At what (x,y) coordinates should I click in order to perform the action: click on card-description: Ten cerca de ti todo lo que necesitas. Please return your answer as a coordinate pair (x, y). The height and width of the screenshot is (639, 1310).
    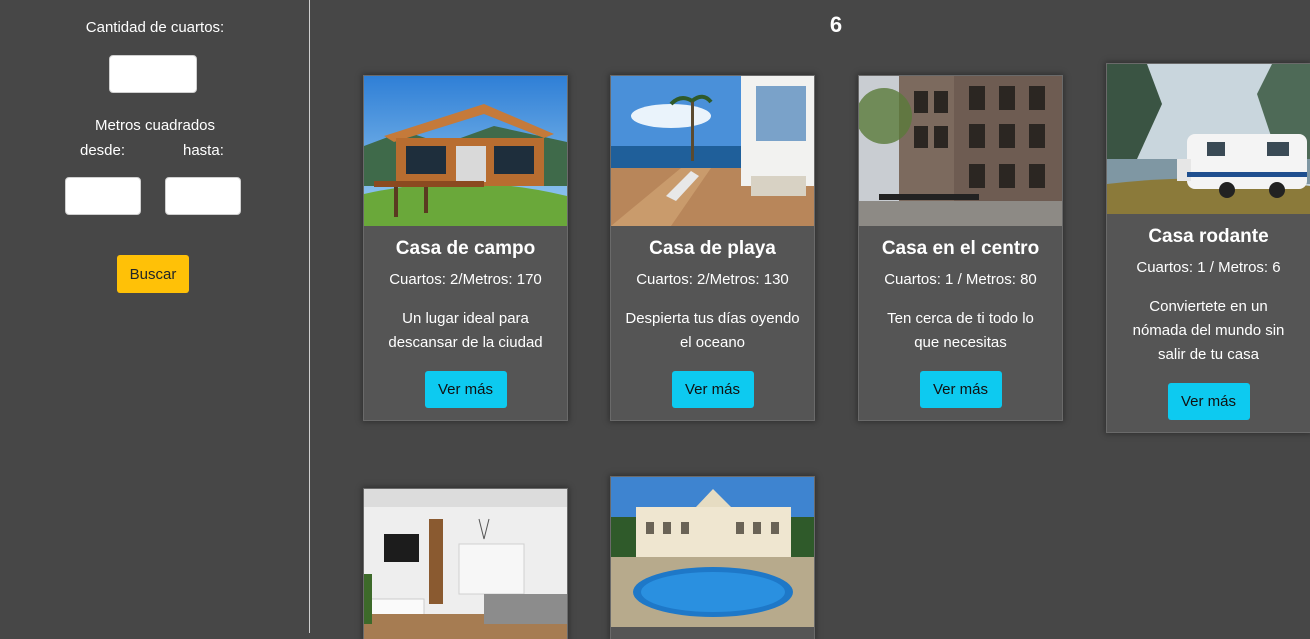
    Looking at the image, I should click on (960, 330).